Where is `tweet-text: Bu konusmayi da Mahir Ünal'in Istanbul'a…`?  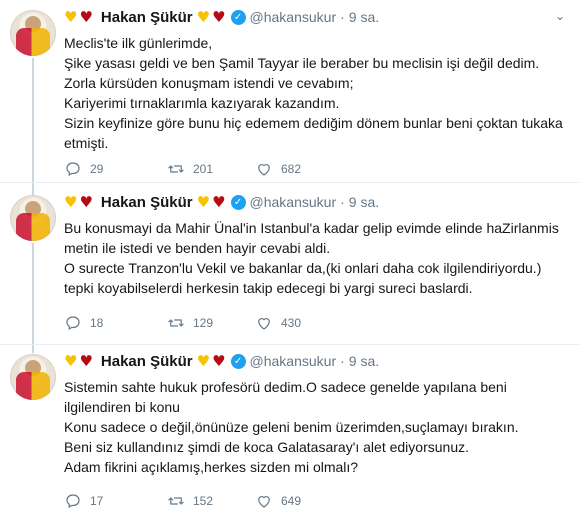
tweet-text: Bu konusmayi da Mahir Ünal'in Istanbul'a… is located at coordinates (311, 258).